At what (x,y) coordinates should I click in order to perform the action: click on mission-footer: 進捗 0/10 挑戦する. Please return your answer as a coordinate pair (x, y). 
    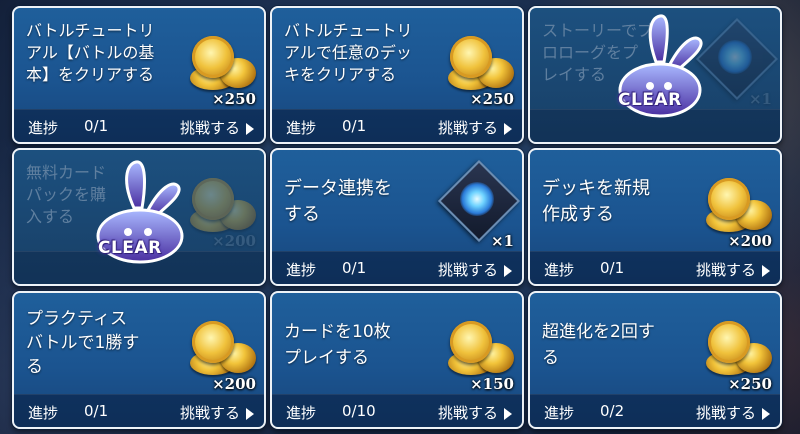
    Looking at the image, I should click on (397, 410).